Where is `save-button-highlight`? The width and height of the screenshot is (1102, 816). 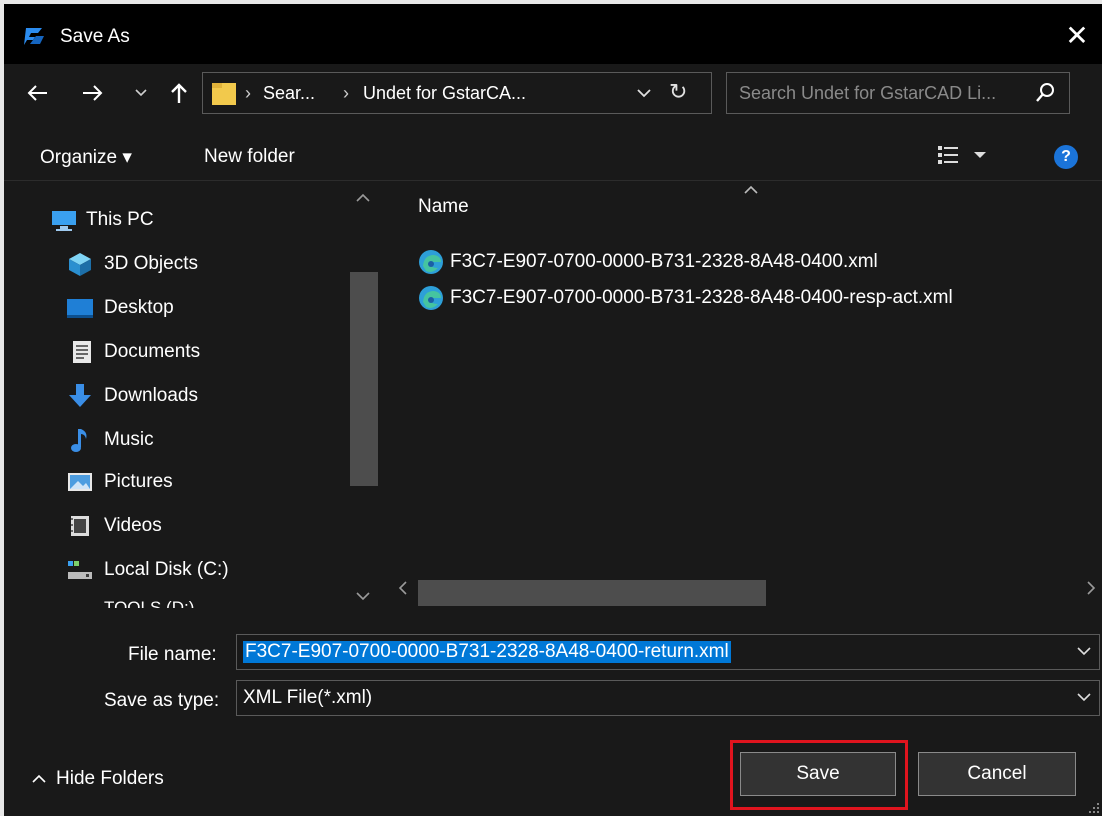
save-button-highlight is located at coordinates (819, 775).